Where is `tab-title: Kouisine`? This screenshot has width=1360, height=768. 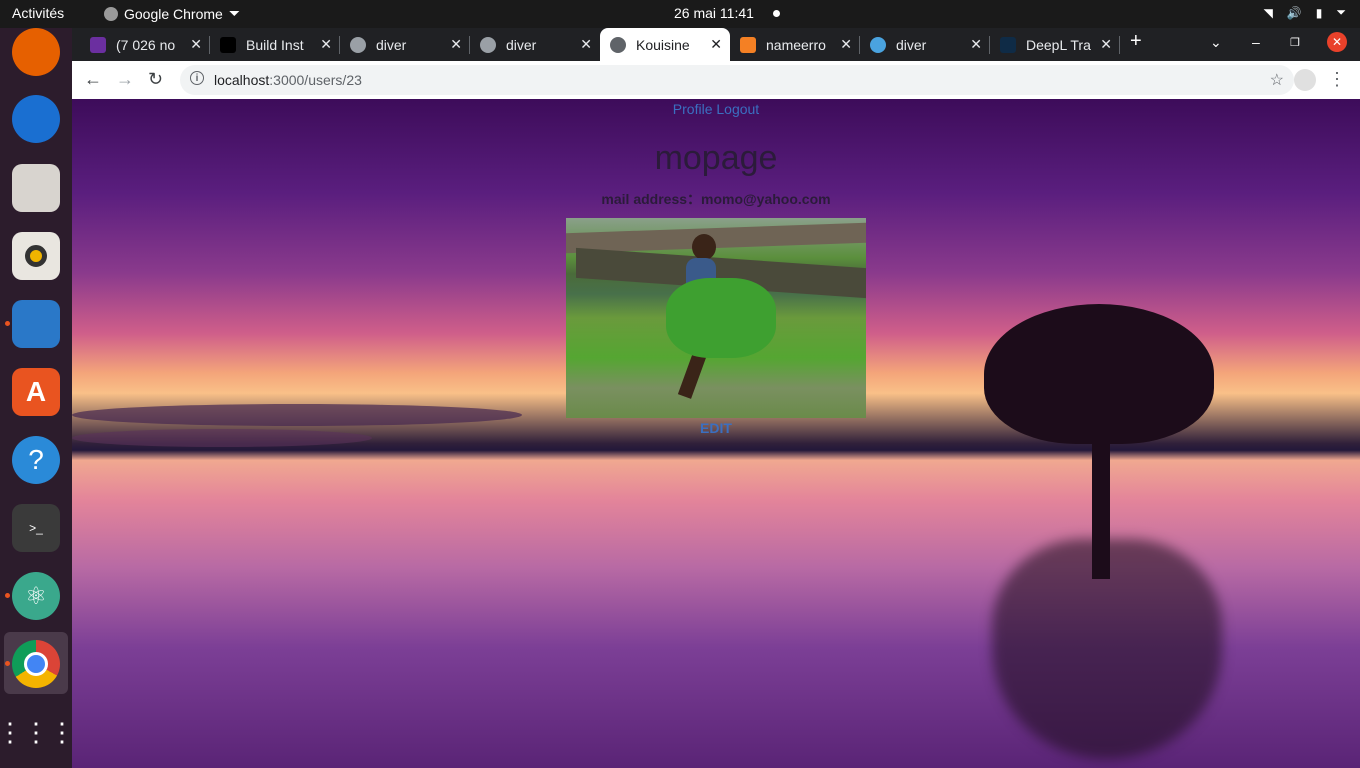
tab-title: Kouisine is located at coordinates (663, 44).